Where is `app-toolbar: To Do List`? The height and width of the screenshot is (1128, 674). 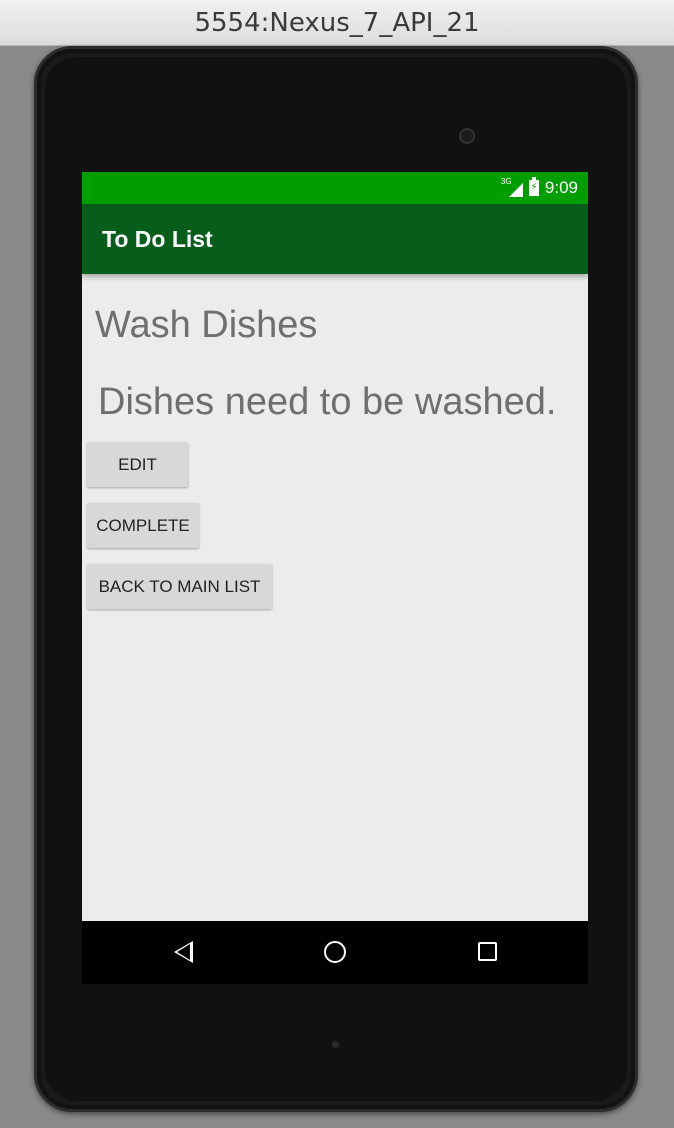 app-toolbar: To Do List is located at coordinates (335, 239).